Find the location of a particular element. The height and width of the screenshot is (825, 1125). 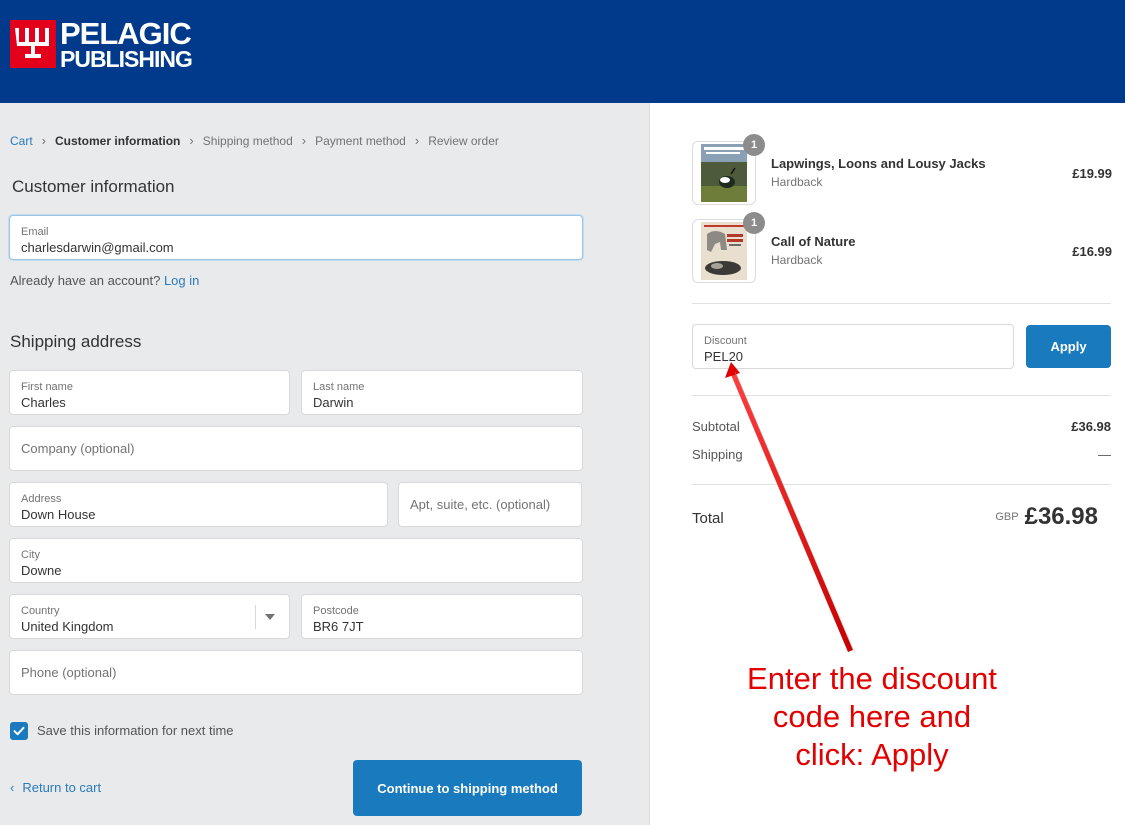

annotation-line1: Enter the discount is located at coordinates (872, 678).